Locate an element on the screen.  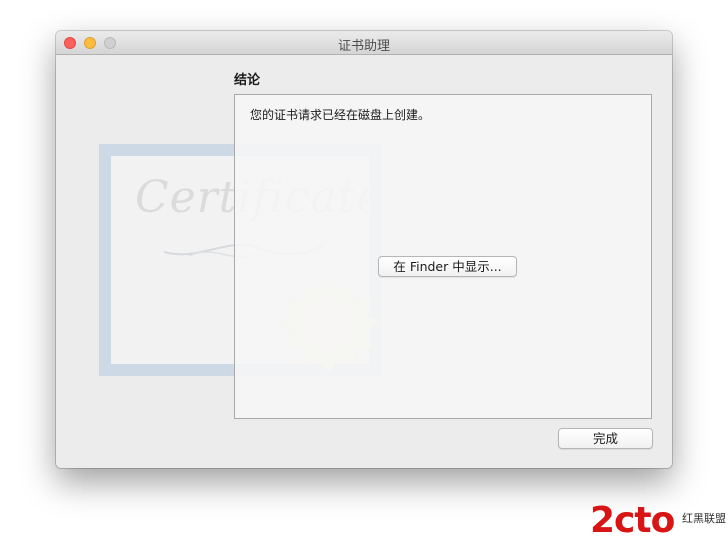
watermark-caption: 红黑联盟 is located at coordinates (704, 518).